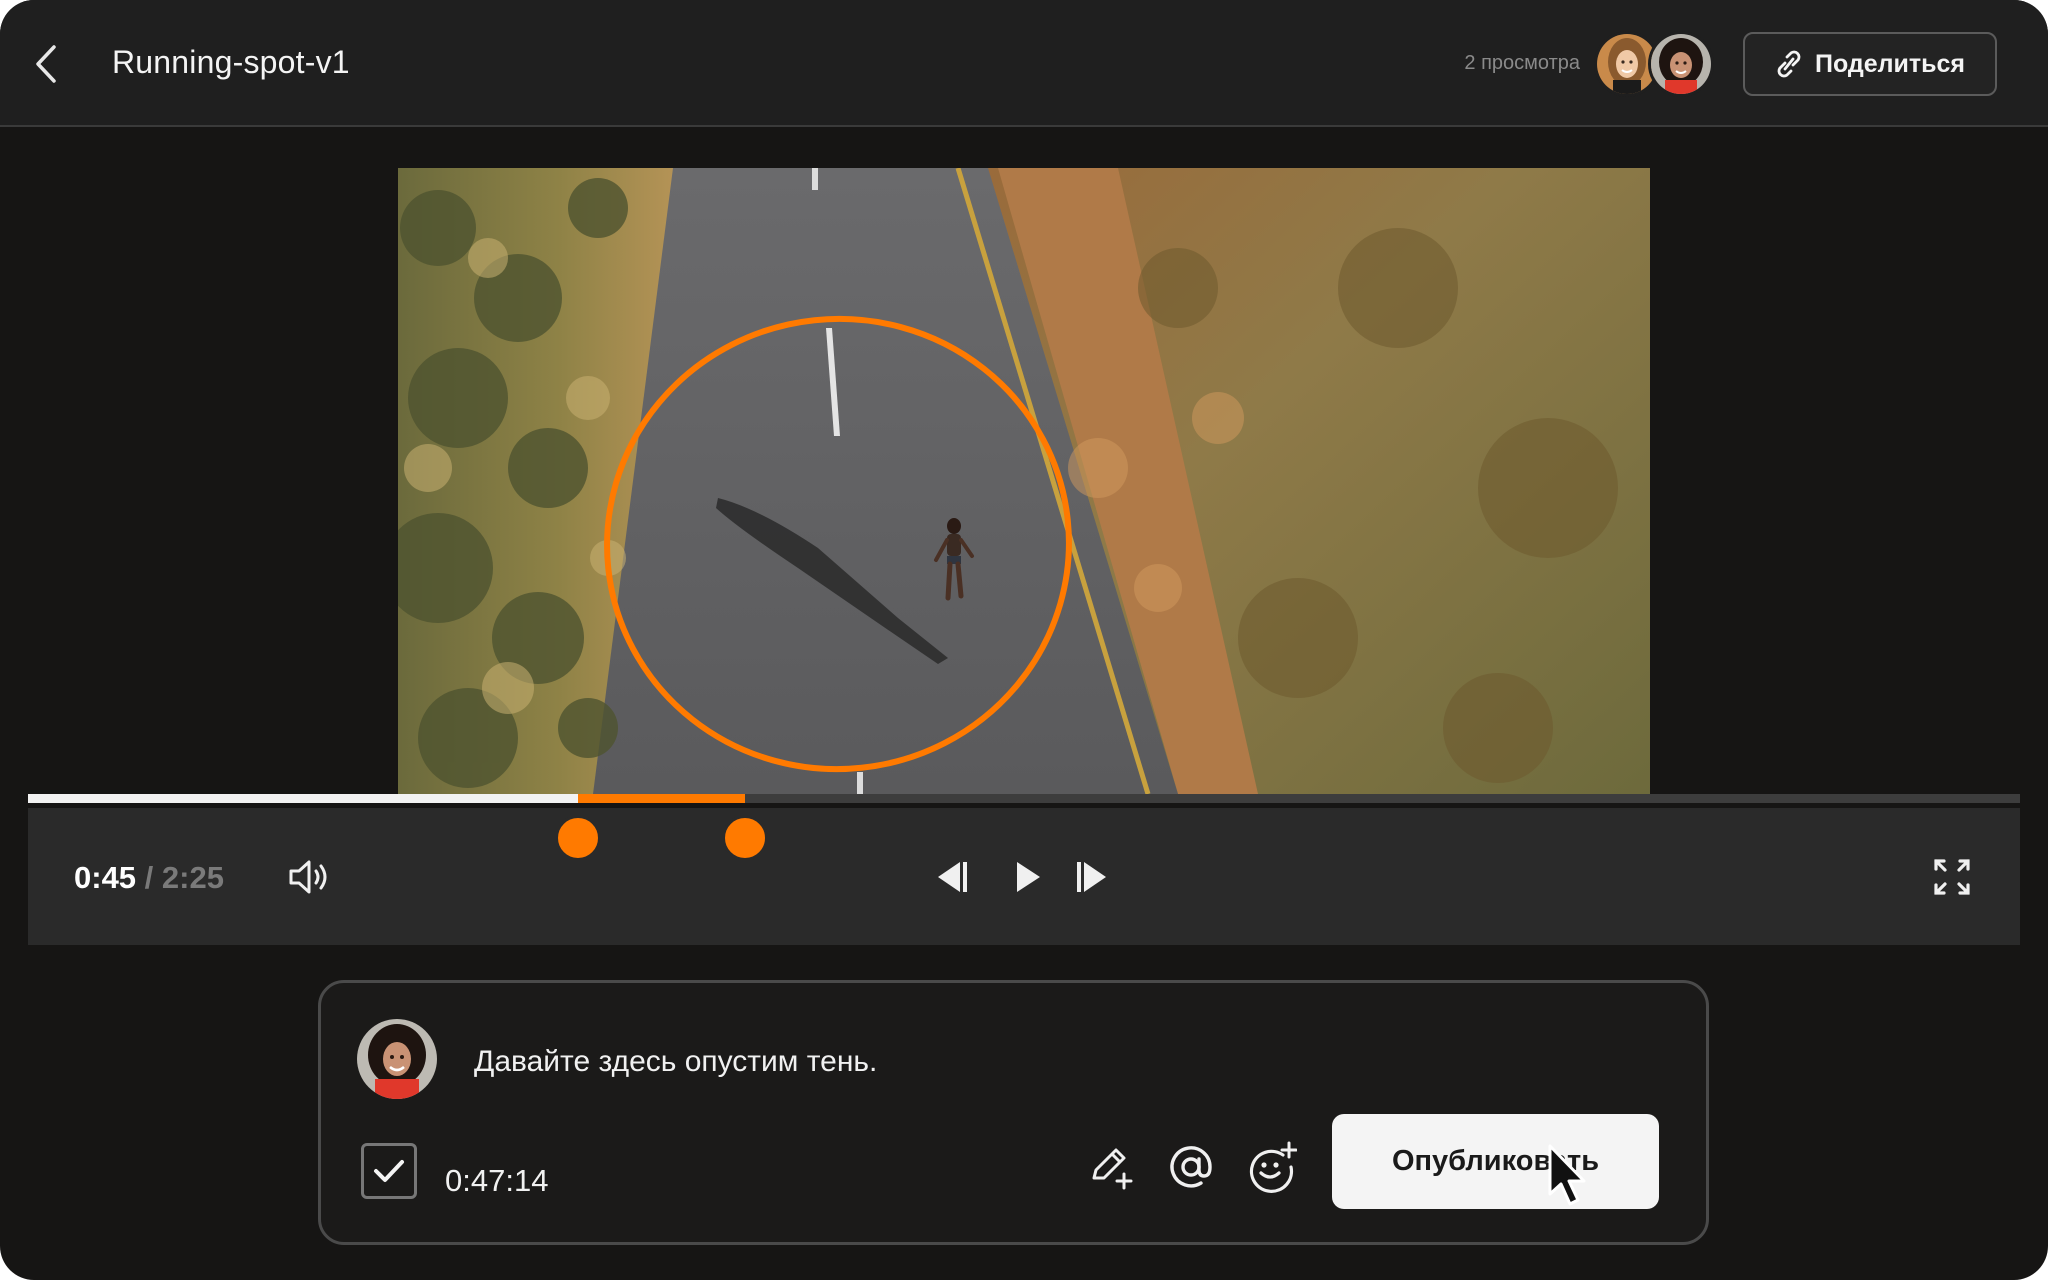  I want to click on publish-button: Опубликовать, so click(1495, 1161).